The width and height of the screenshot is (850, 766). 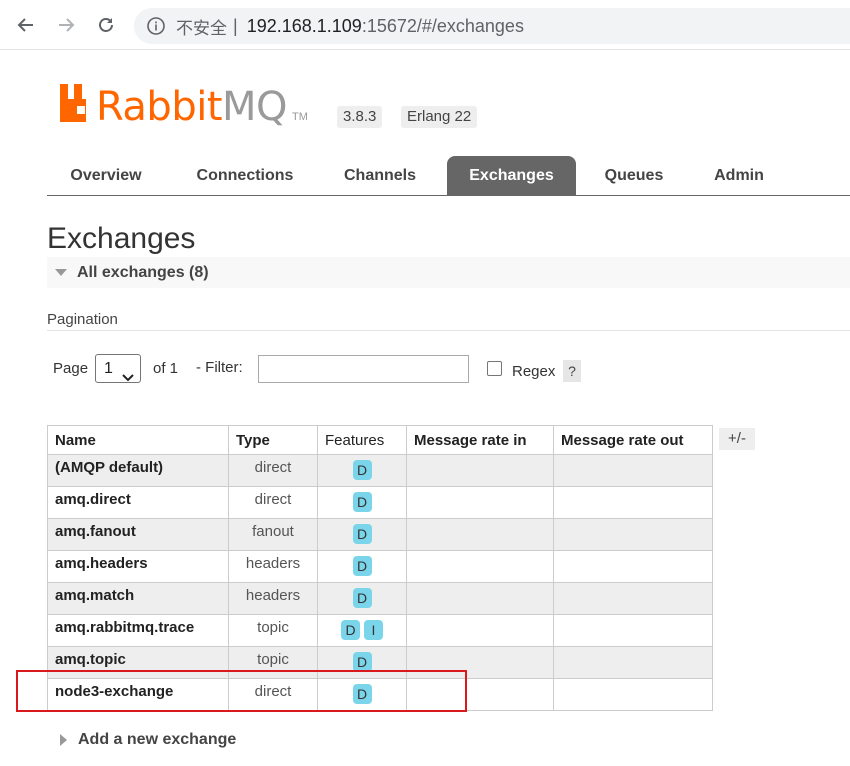 I want to click on table-row: (AMQP default) direct D, so click(x=380, y=470).